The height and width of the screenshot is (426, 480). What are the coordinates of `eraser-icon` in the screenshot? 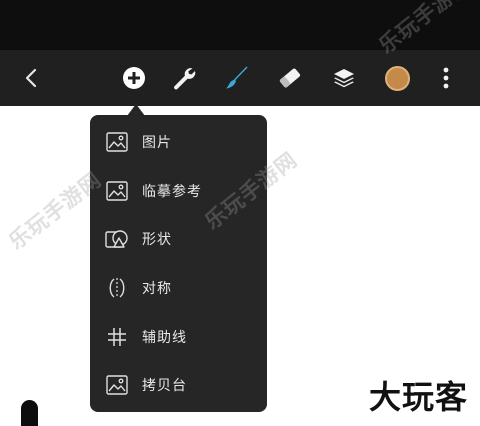 It's located at (290, 78).